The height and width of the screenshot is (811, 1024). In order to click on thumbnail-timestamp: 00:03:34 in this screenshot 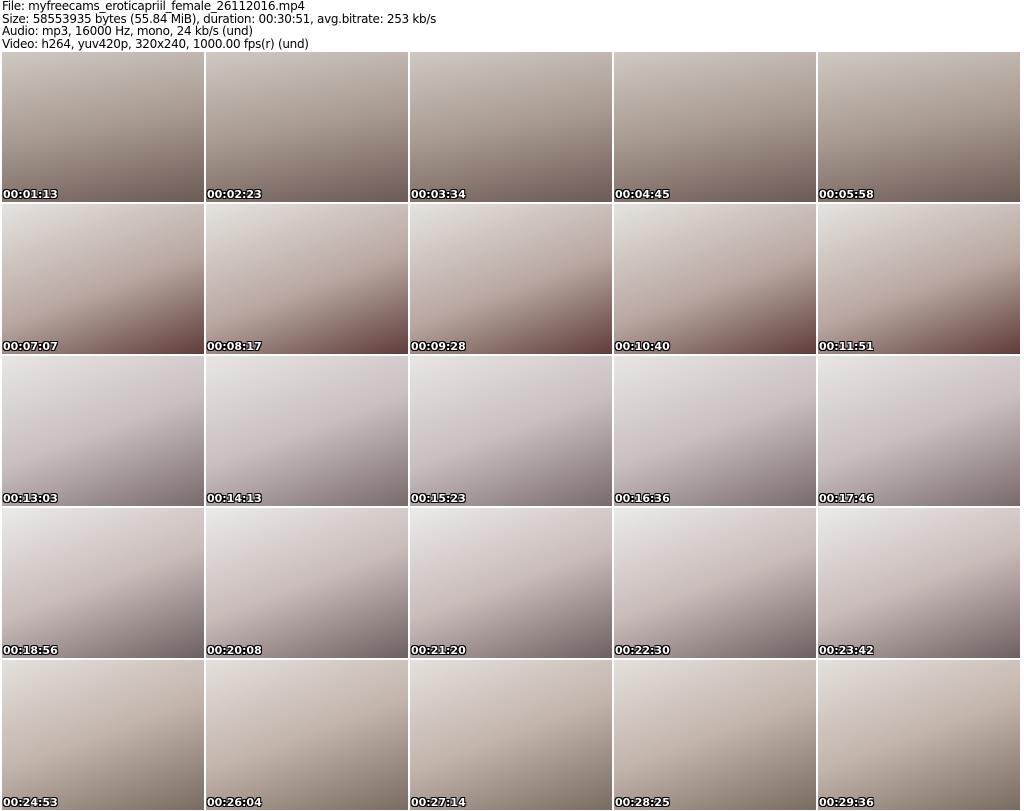, I will do `click(438, 194)`.